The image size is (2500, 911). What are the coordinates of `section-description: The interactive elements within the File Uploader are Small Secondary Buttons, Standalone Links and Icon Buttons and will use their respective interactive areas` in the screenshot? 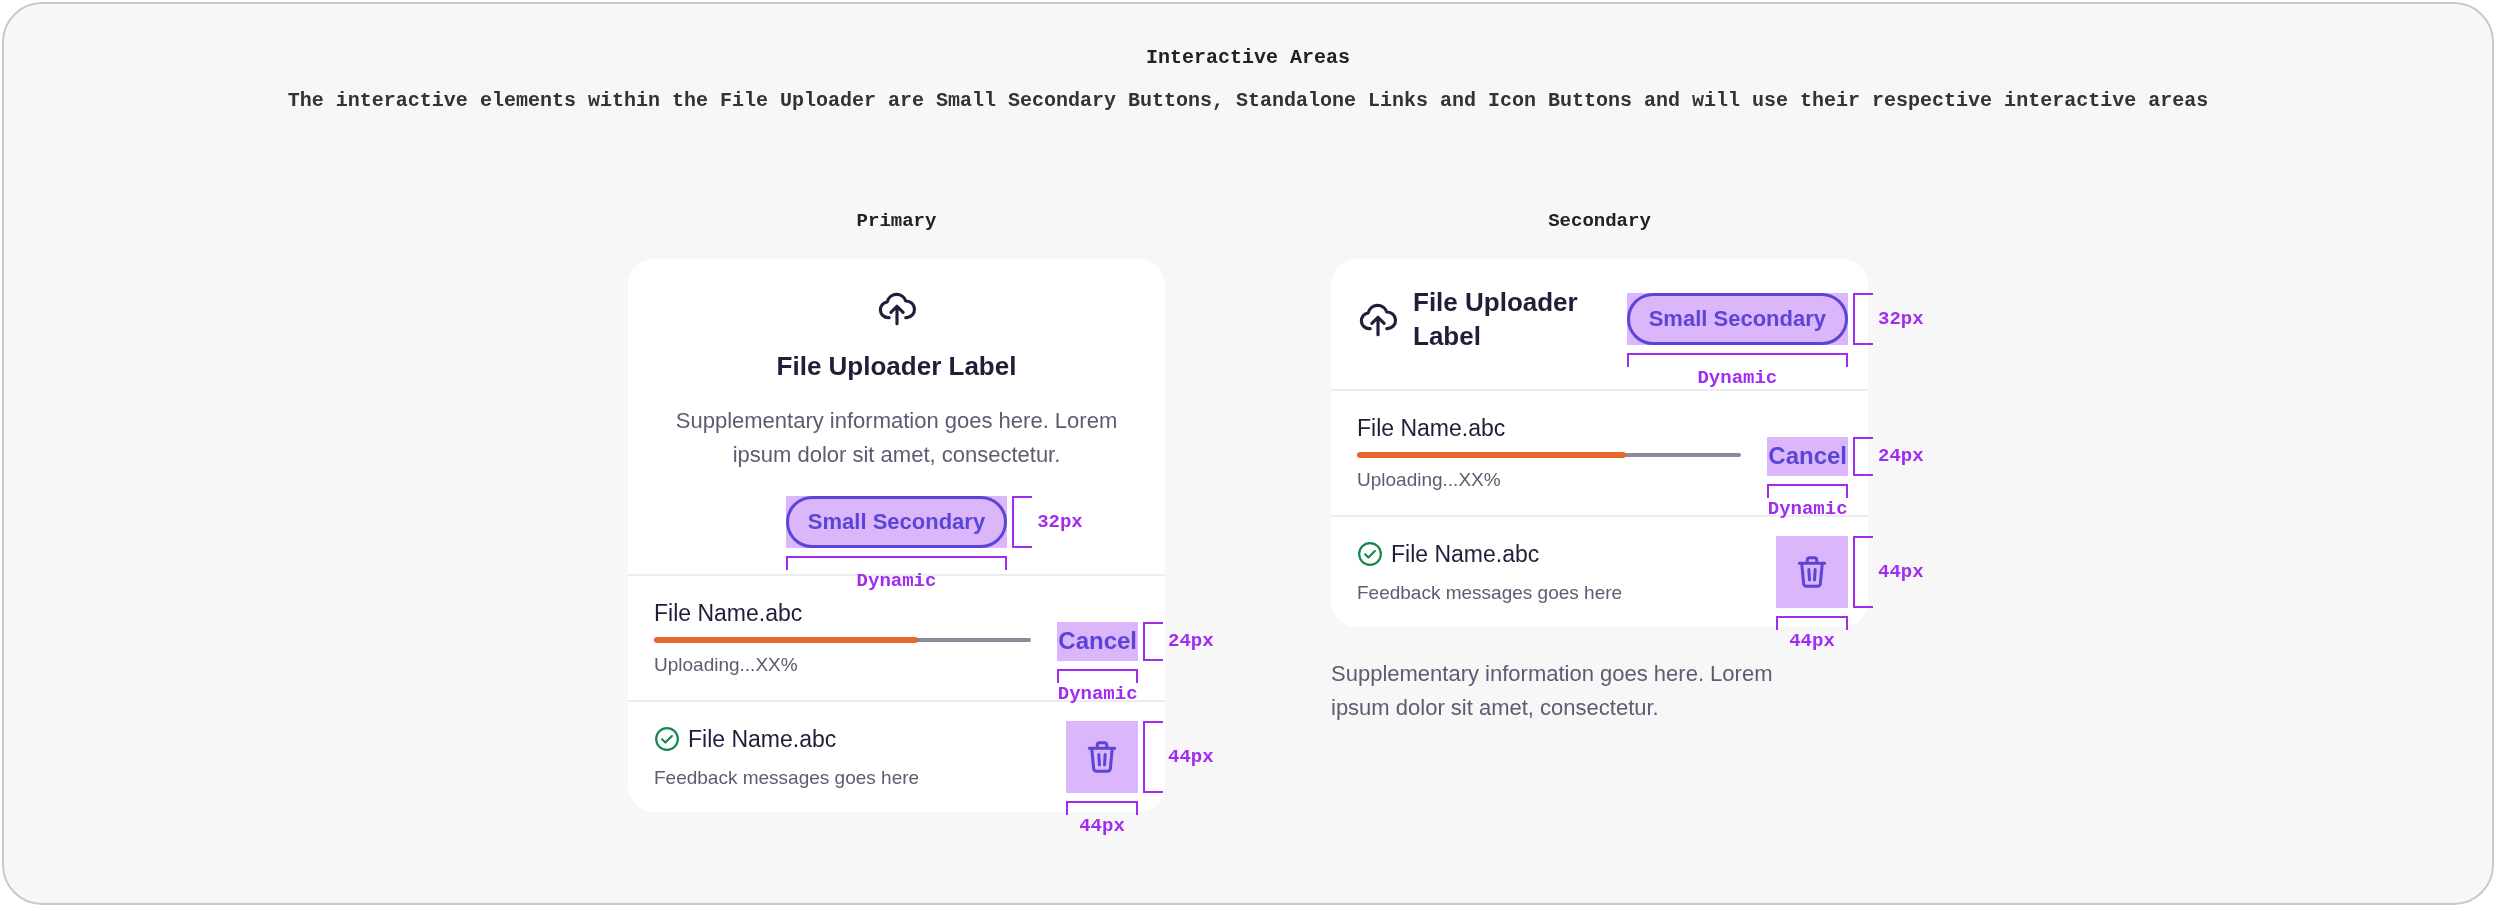 It's located at (1248, 100).